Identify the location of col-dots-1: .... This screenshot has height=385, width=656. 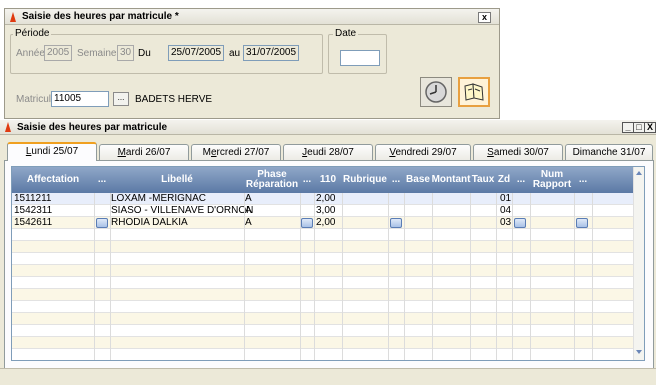
(102, 180).